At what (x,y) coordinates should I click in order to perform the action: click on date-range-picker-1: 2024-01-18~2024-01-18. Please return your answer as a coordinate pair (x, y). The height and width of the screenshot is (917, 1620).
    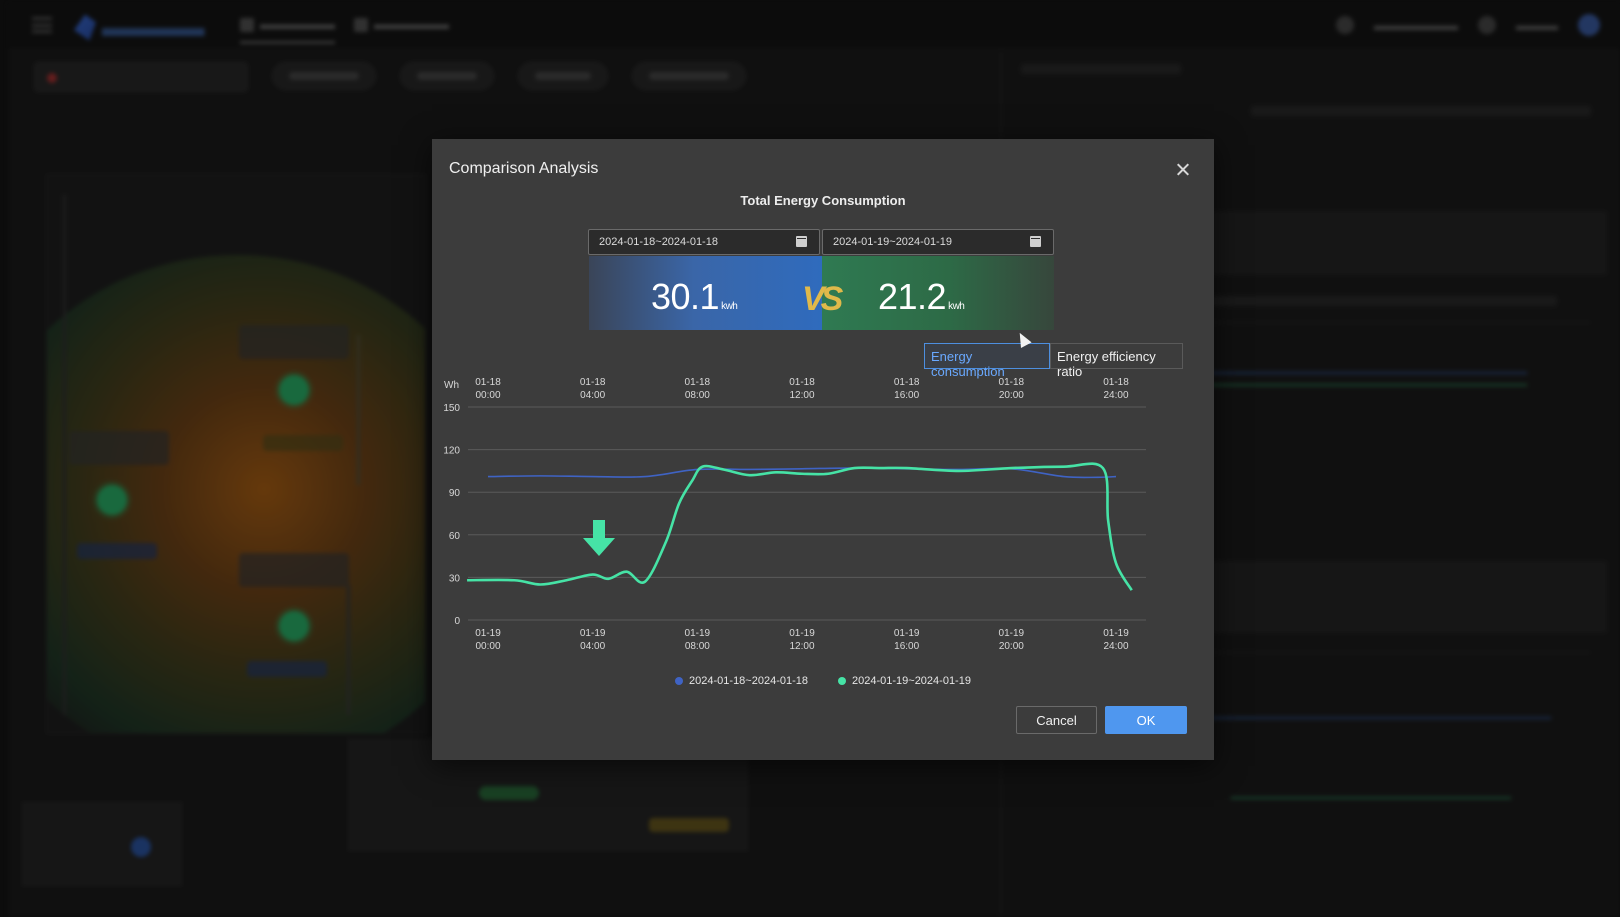
    Looking at the image, I should click on (704, 242).